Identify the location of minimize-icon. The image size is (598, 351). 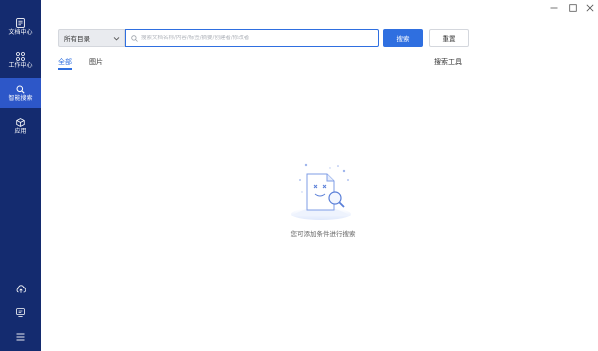
(554, 8).